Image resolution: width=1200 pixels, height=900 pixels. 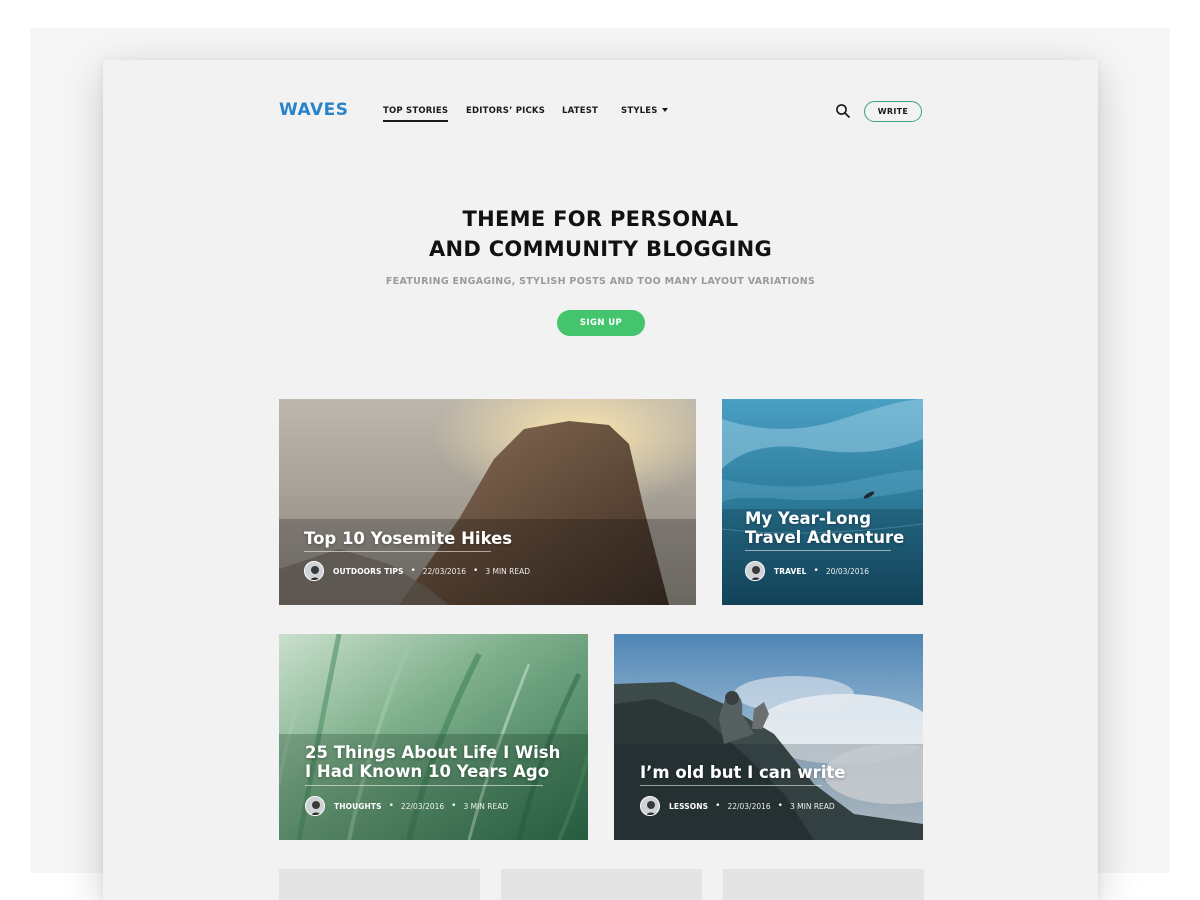 What do you see at coordinates (600, 249) in the screenshot?
I see `hero-title-line-2: AND COMMUNITY BLOGGING` at bounding box center [600, 249].